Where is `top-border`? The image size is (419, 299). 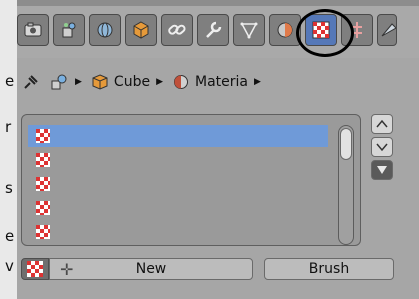
top-border is located at coordinates (218, 3).